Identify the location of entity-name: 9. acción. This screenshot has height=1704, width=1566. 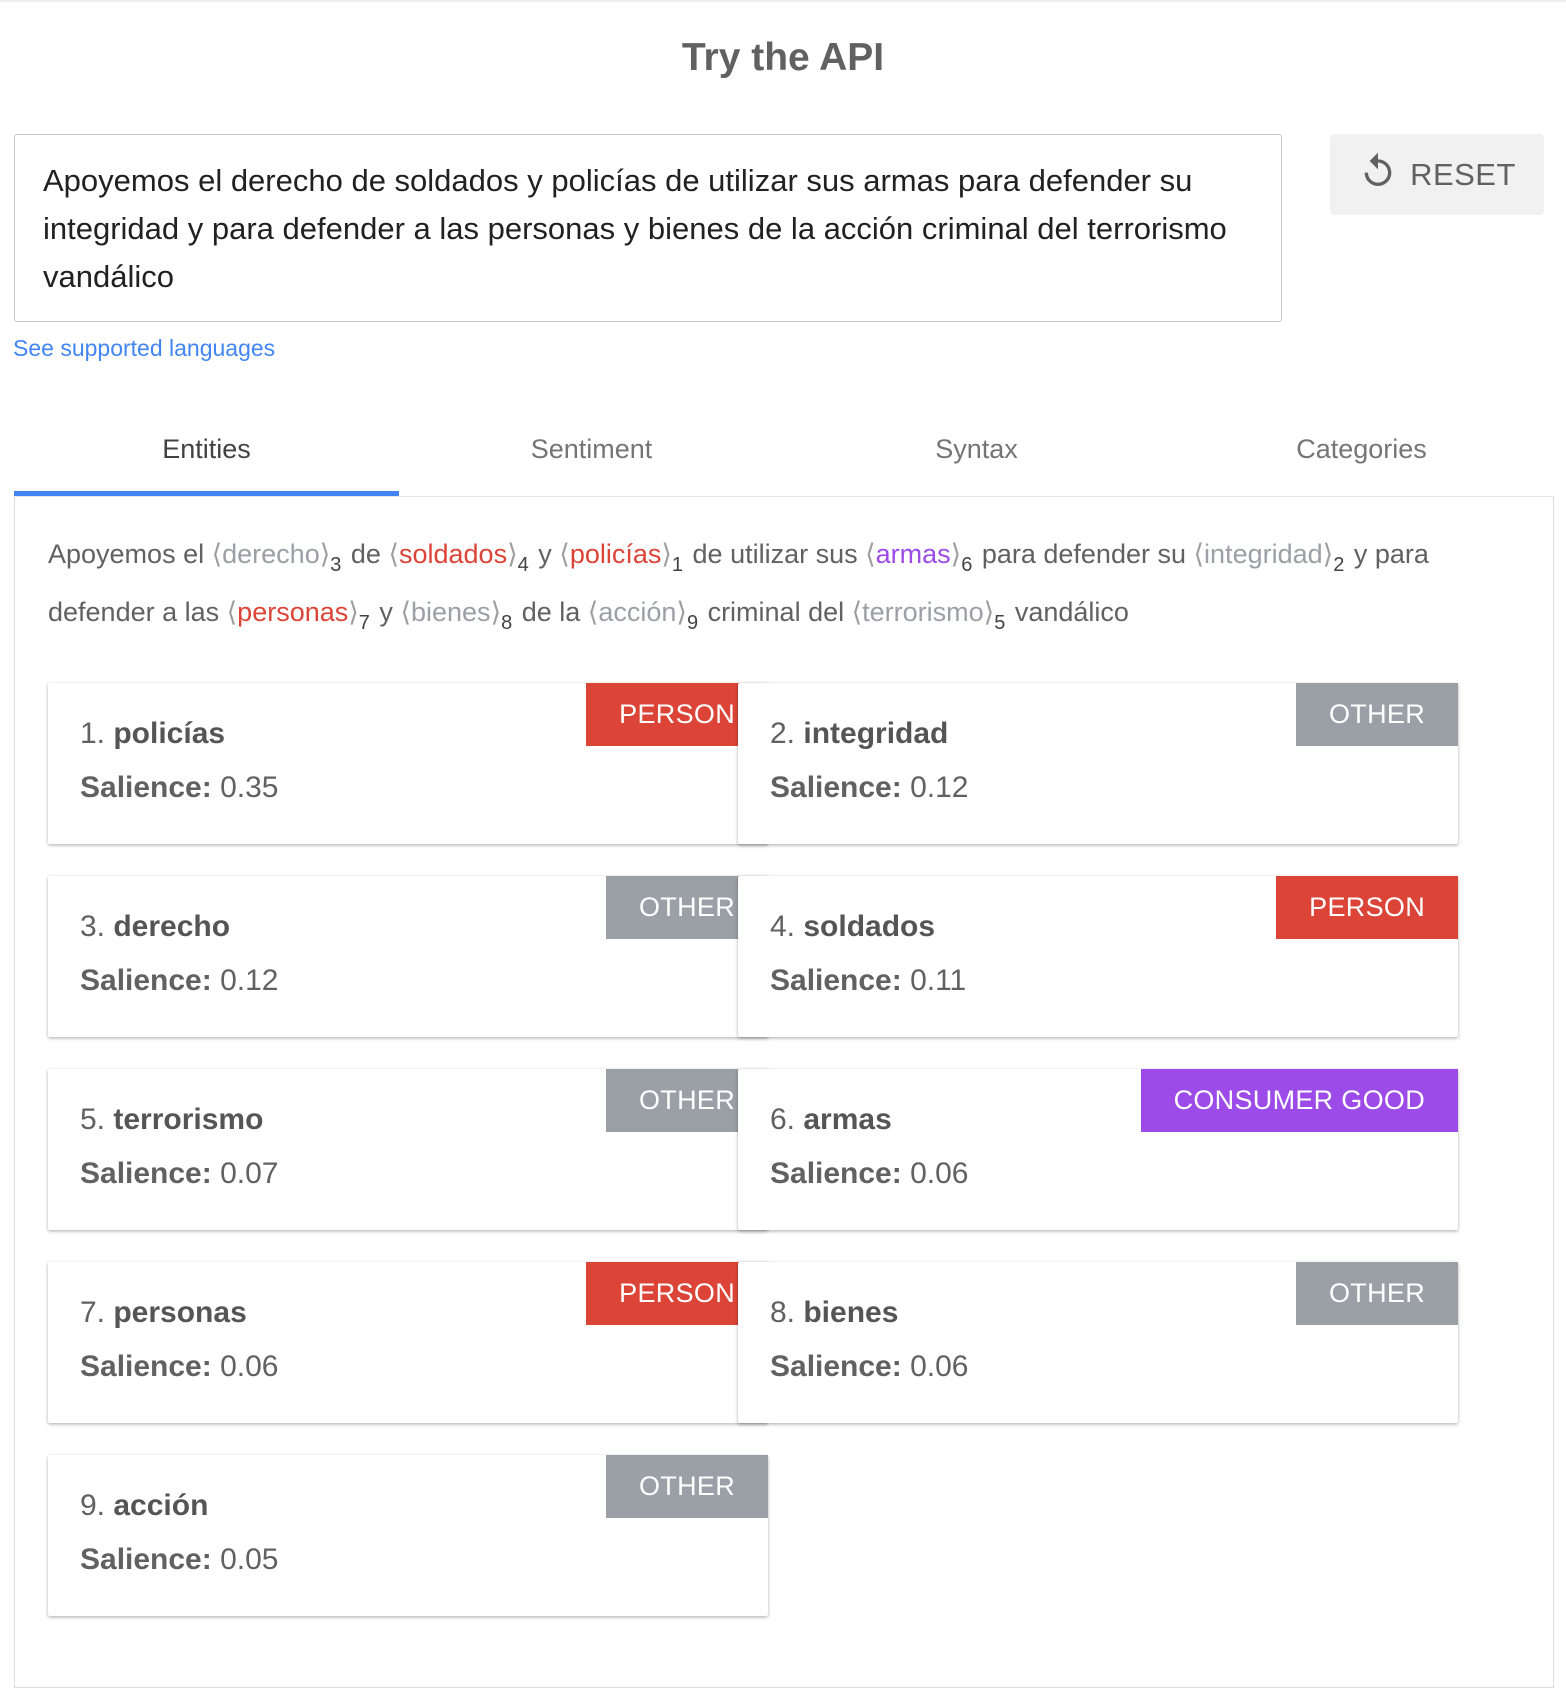
(144, 1505).